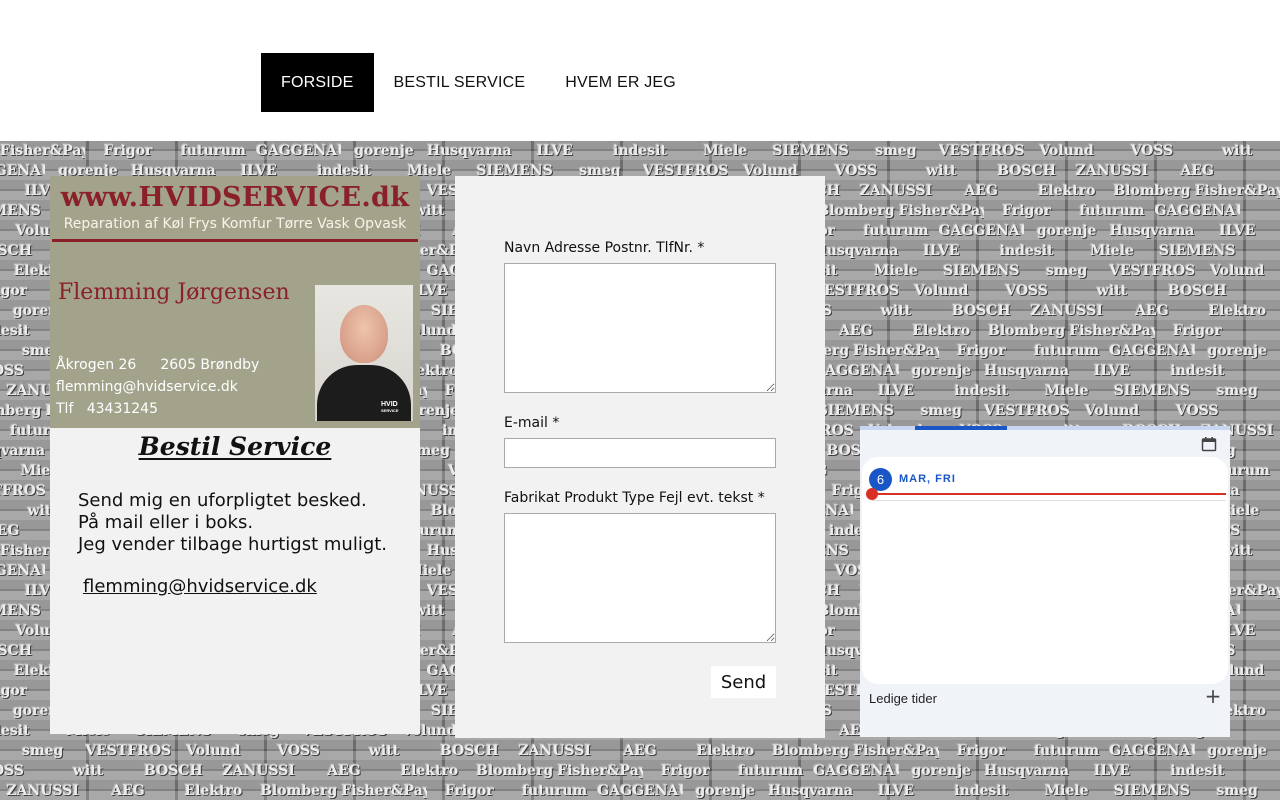 The width and height of the screenshot is (1280, 800). I want to click on product-fault-field, so click(640, 578).